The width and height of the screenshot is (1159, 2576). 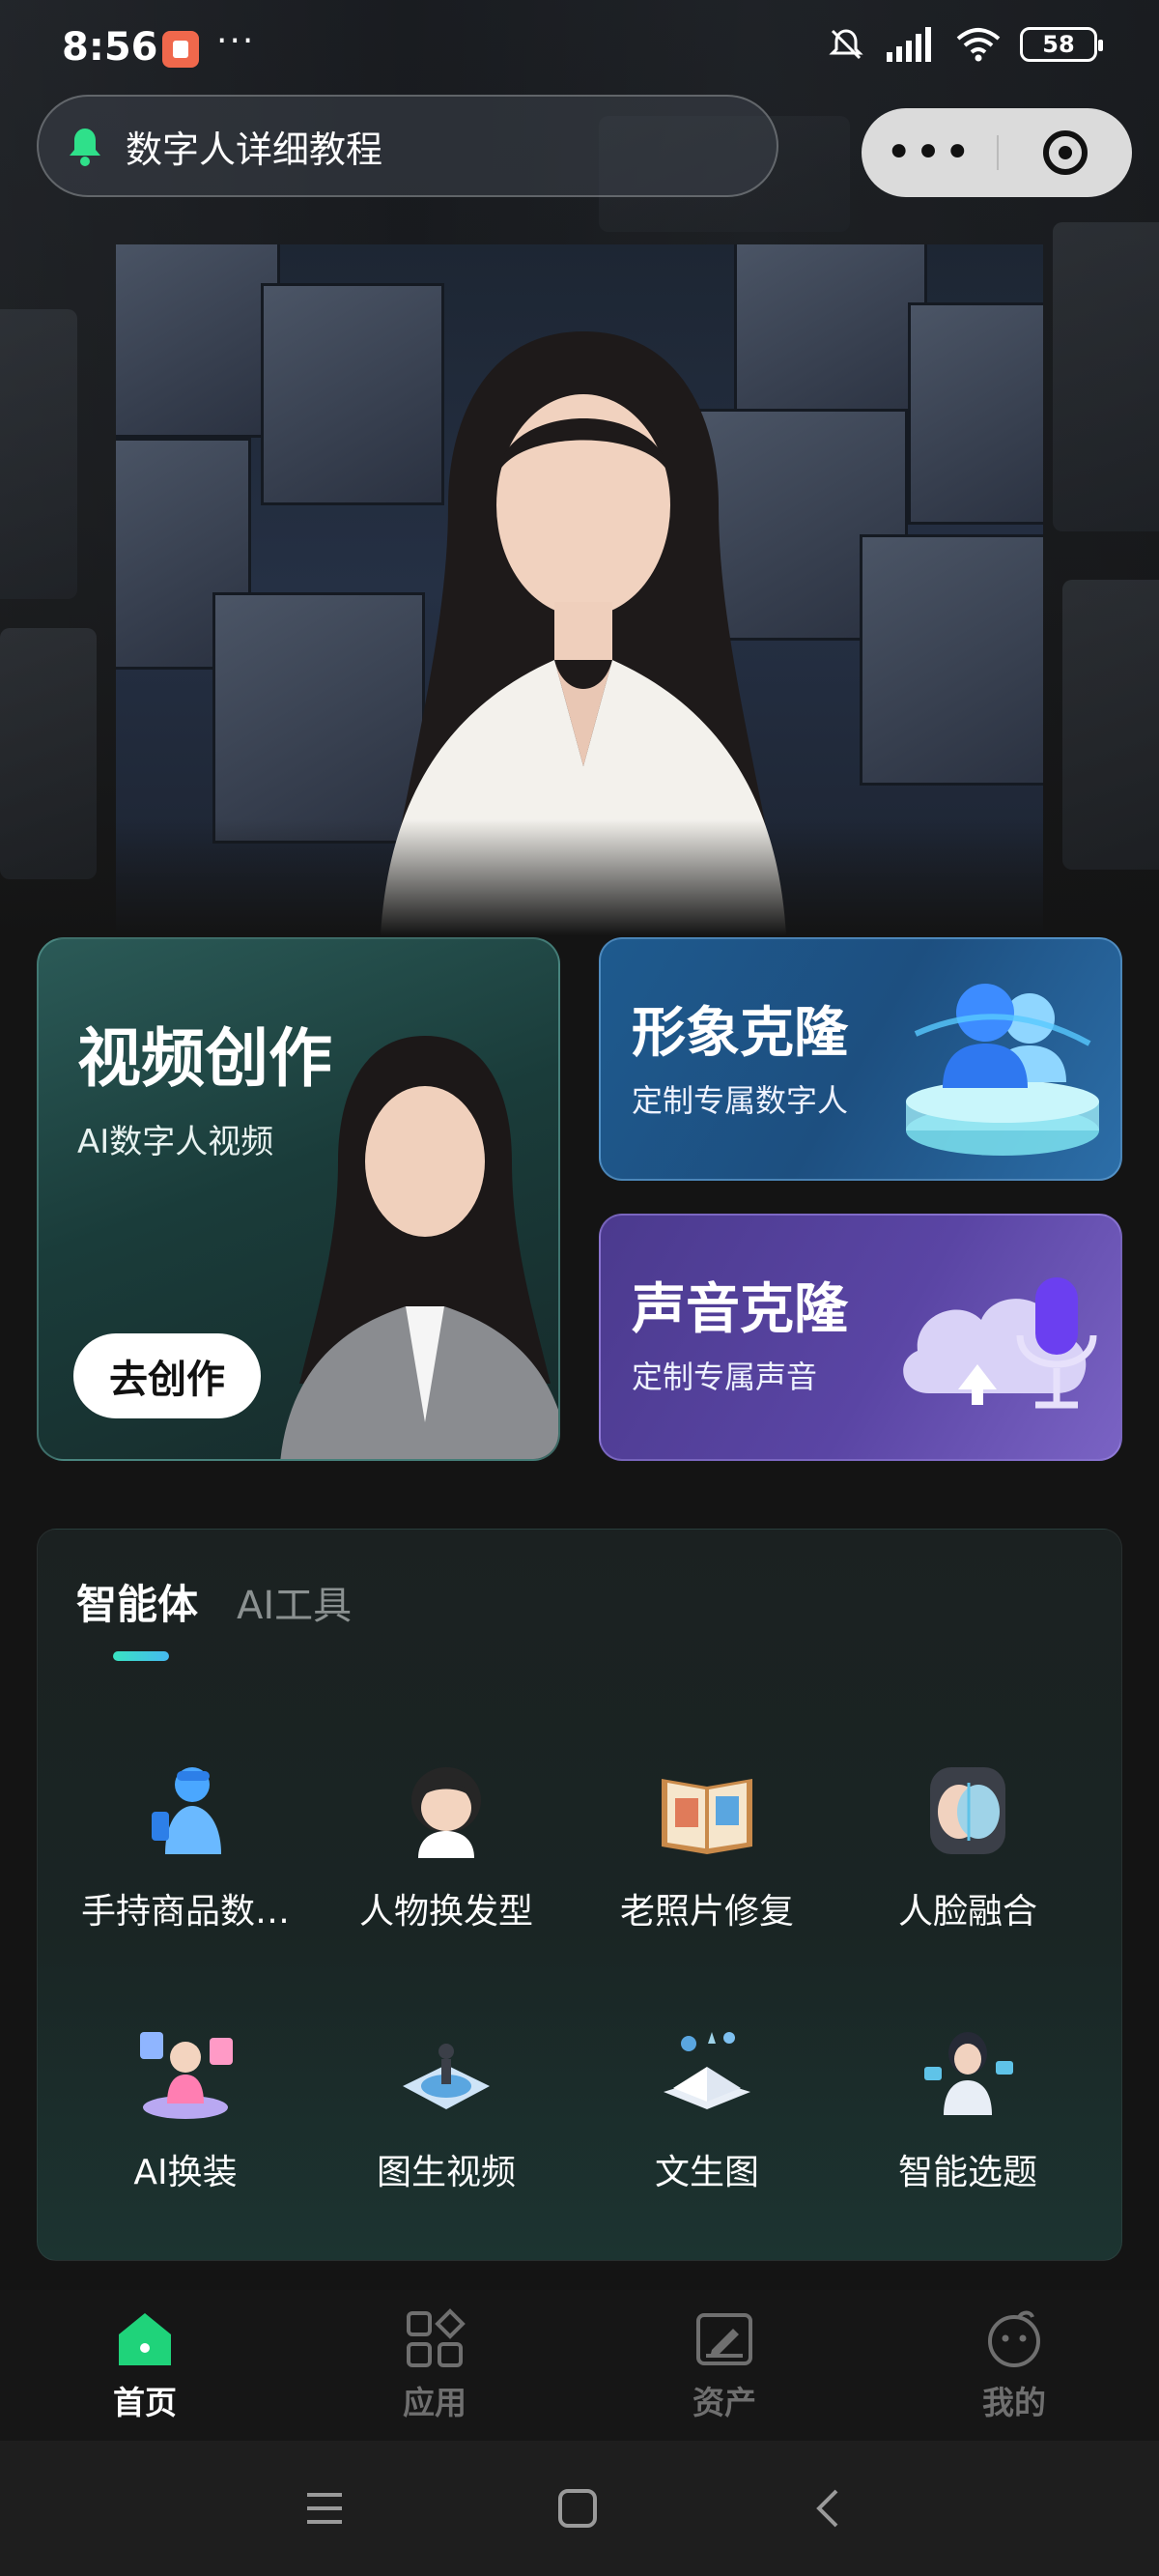 What do you see at coordinates (446, 1912) in the screenshot?
I see `tool-label: 人物换发型` at bounding box center [446, 1912].